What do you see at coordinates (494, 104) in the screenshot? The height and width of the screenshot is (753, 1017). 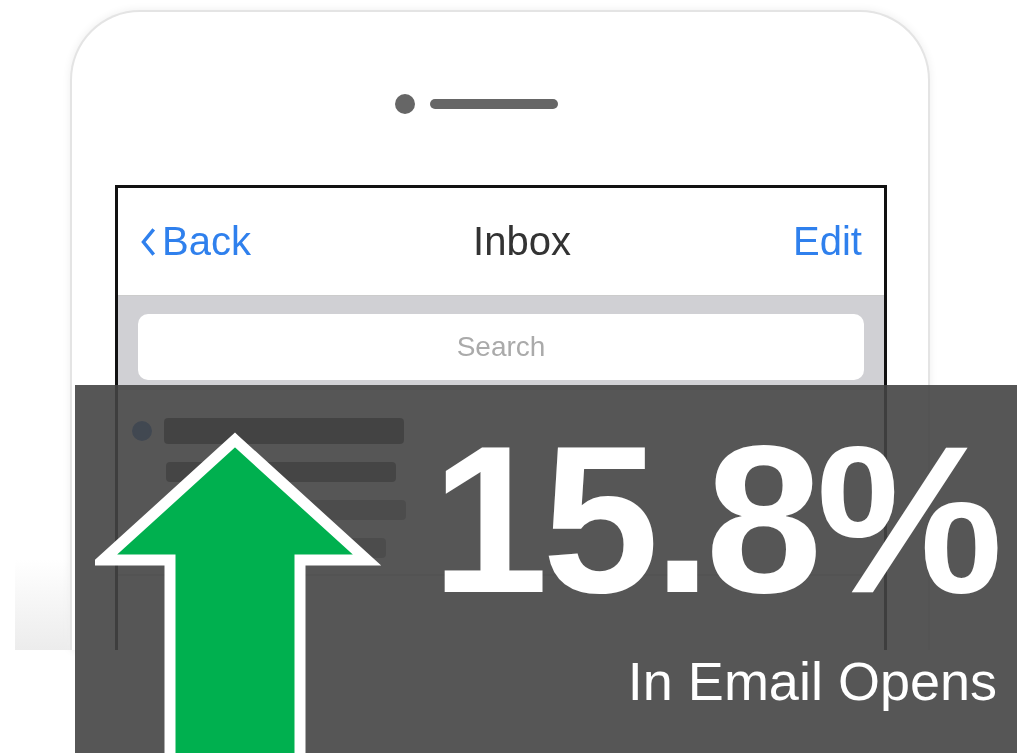 I see `speaker-icon` at bounding box center [494, 104].